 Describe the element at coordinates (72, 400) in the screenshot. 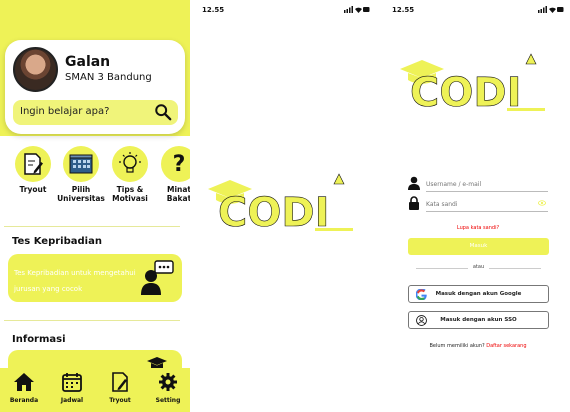

I see `nav-label: Jadwal` at that location.